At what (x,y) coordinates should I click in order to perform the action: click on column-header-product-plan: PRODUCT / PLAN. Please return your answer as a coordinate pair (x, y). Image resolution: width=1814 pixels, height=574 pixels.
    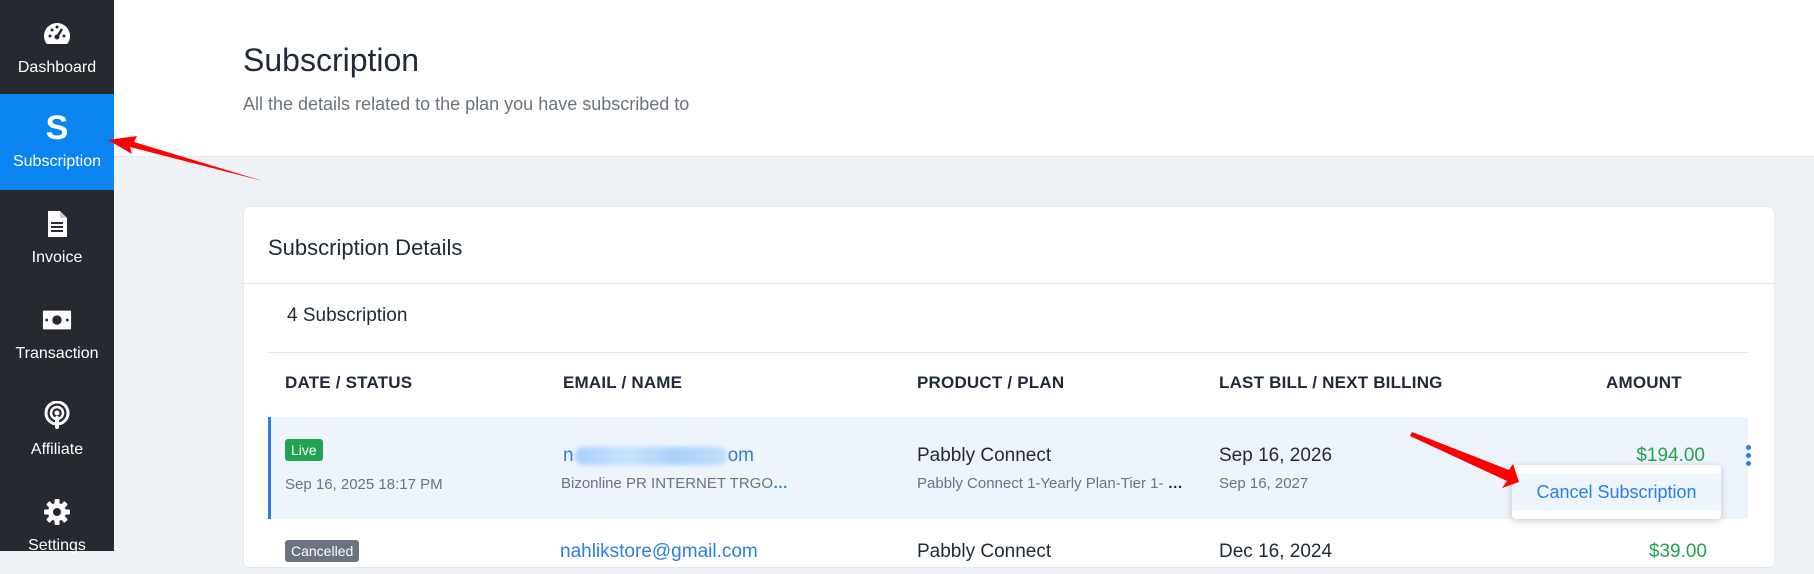
    Looking at the image, I should click on (991, 382).